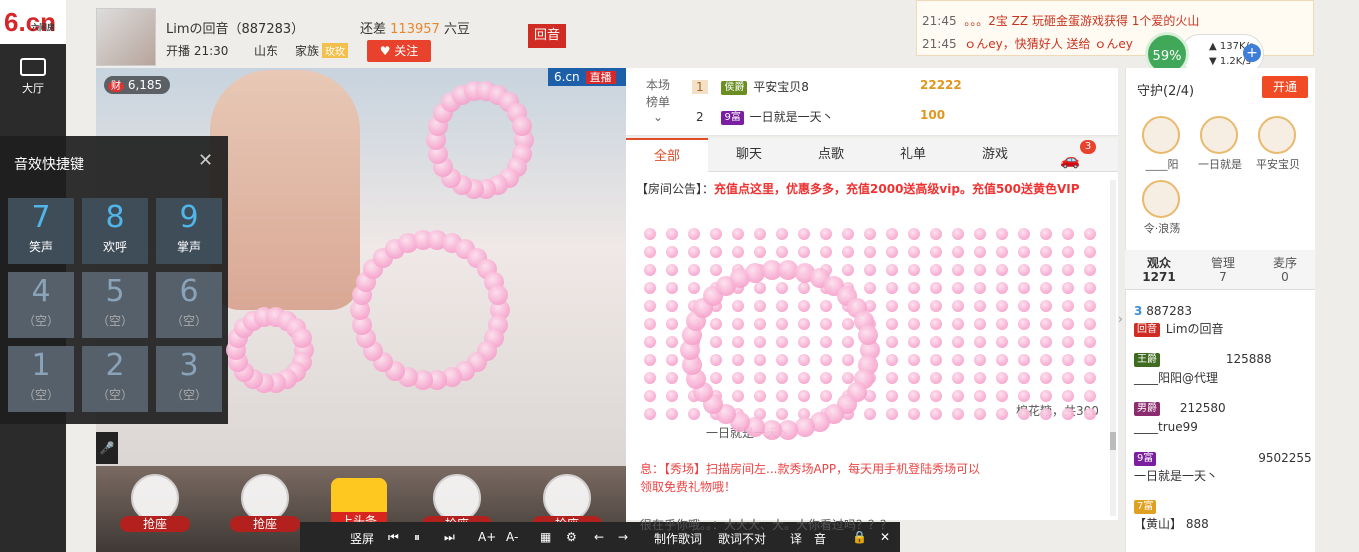  I want to click on hotkey-2: 2 （空）, so click(115, 379).